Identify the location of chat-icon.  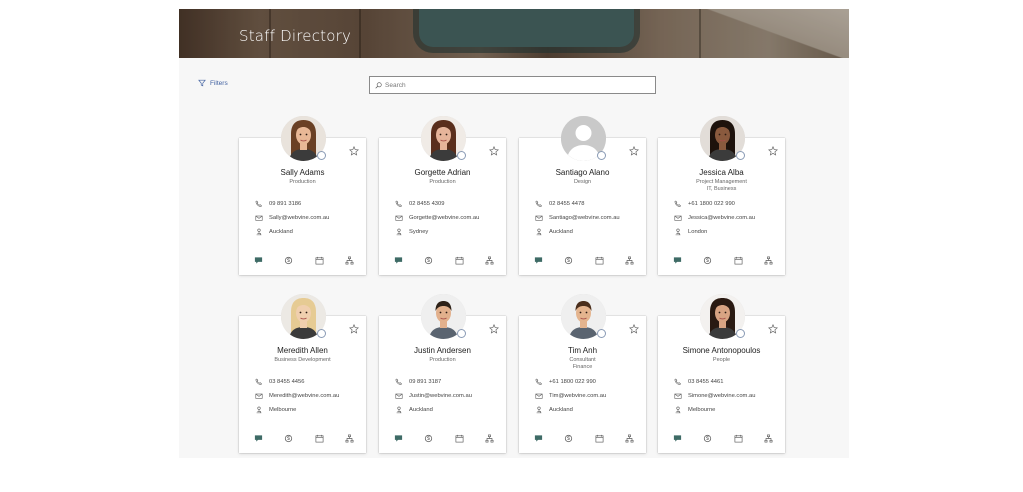
(258, 438).